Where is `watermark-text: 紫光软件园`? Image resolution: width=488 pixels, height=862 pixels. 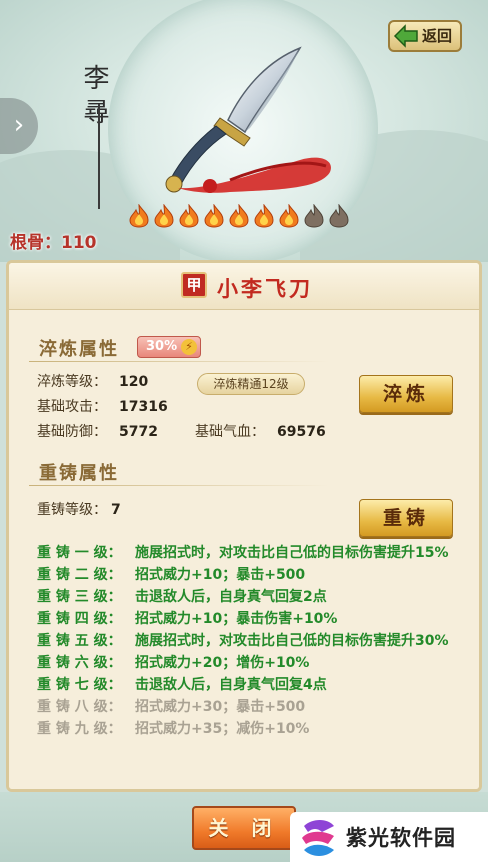
watermark-text: 紫光软件园 is located at coordinates (401, 838).